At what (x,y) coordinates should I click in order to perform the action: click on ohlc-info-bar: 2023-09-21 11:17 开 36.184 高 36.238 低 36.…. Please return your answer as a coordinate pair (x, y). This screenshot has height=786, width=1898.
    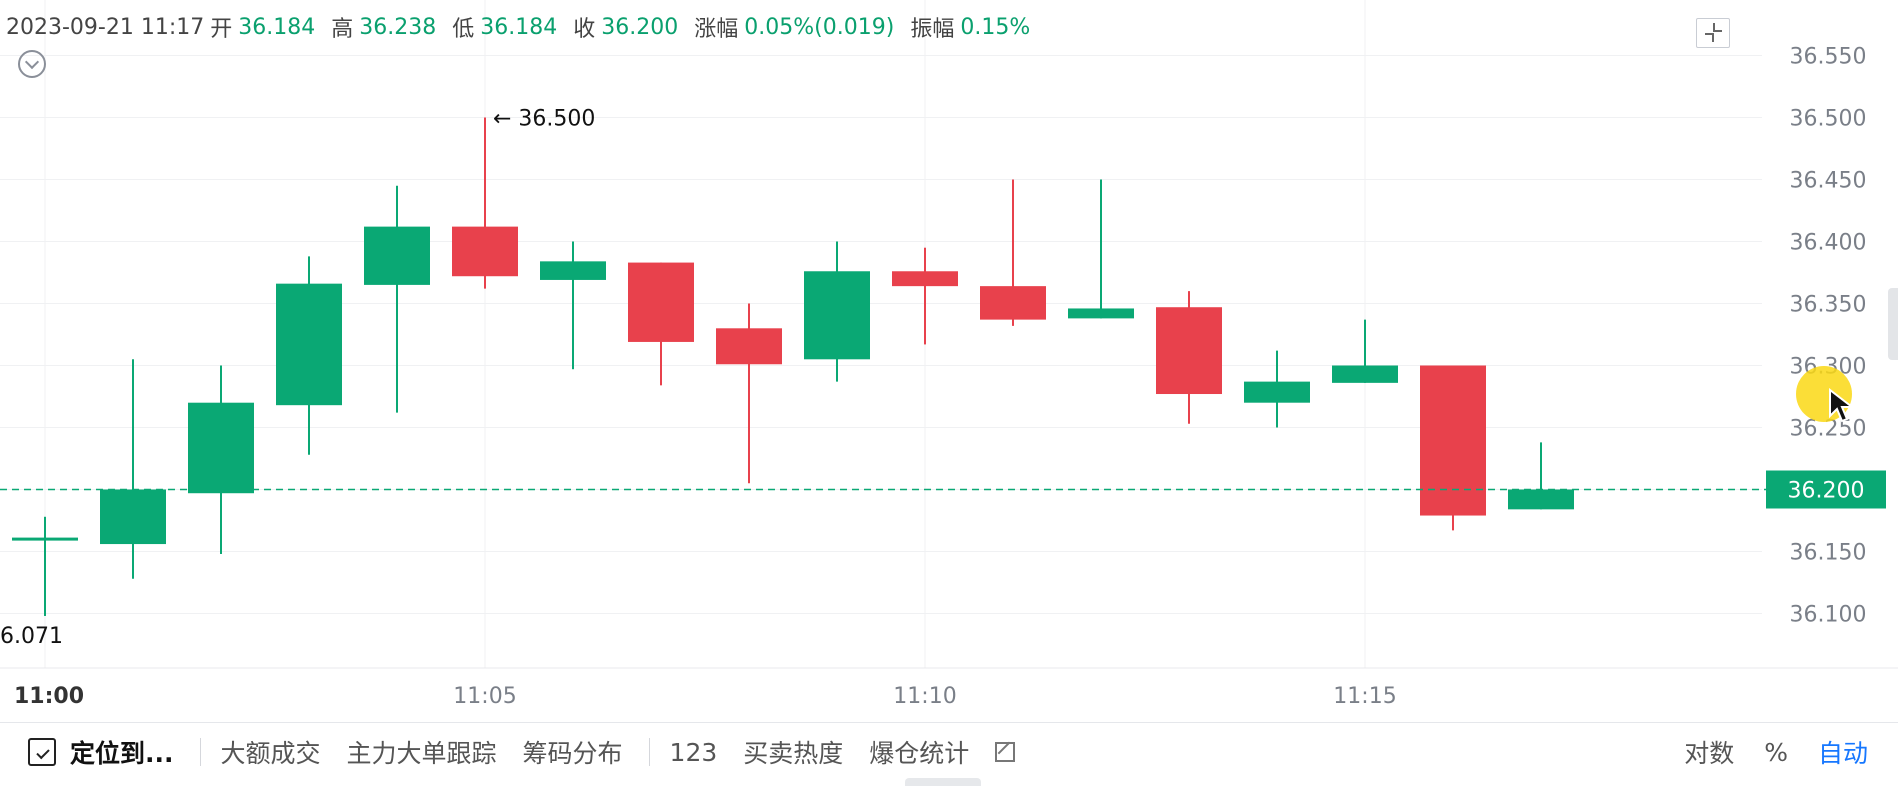
    Looking at the image, I should click on (526, 27).